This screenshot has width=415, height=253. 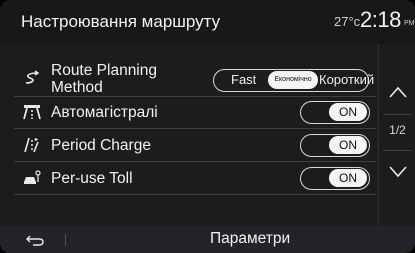 I want to click on setting-label-per-use-toll: Per-use Toll, so click(x=92, y=178).